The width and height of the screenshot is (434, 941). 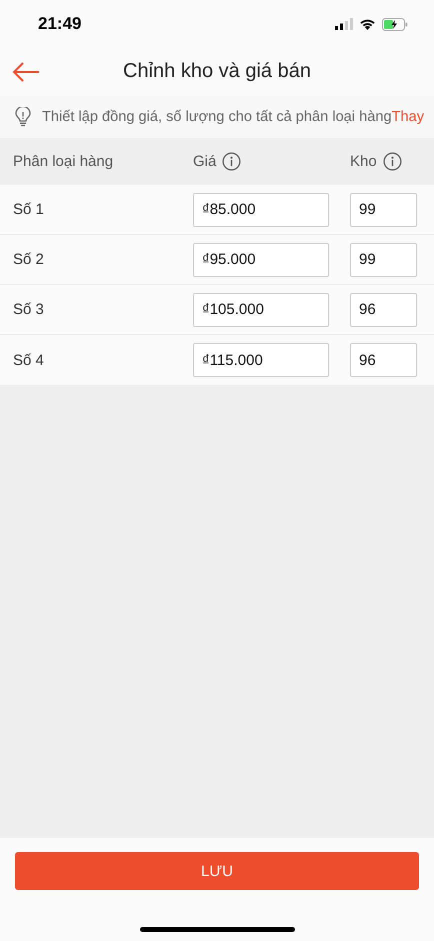 What do you see at coordinates (395, 24) in the screenshot?
I see `battery-icon` at bounding box center [395, 24].